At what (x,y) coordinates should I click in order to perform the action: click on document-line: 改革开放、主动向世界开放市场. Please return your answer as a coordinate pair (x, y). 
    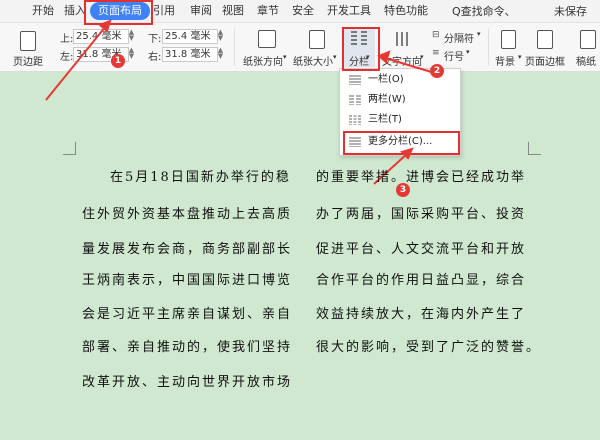
    Looking at the image, I should click on (187, 382).